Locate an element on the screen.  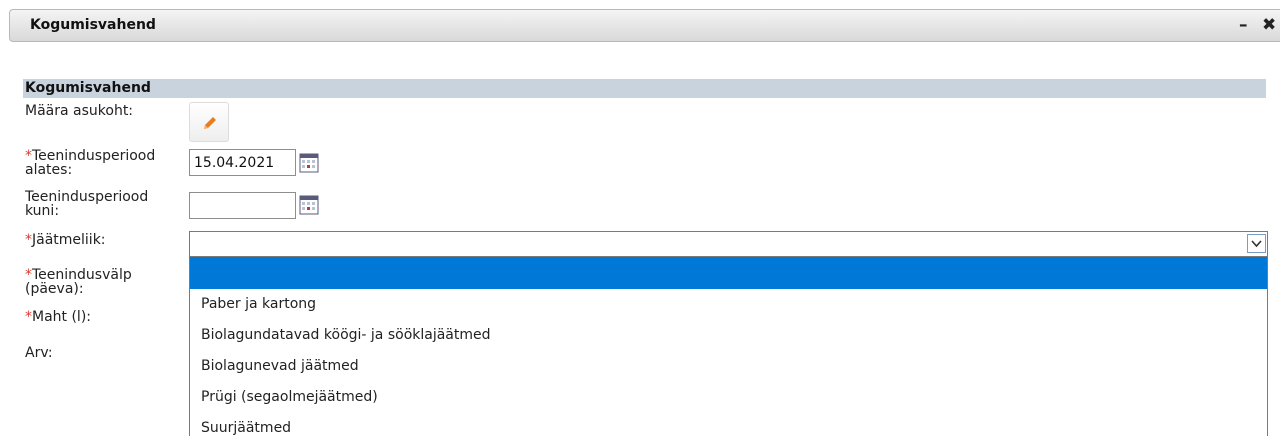
dropdown-option-empty is located at coordinates (728, 273).